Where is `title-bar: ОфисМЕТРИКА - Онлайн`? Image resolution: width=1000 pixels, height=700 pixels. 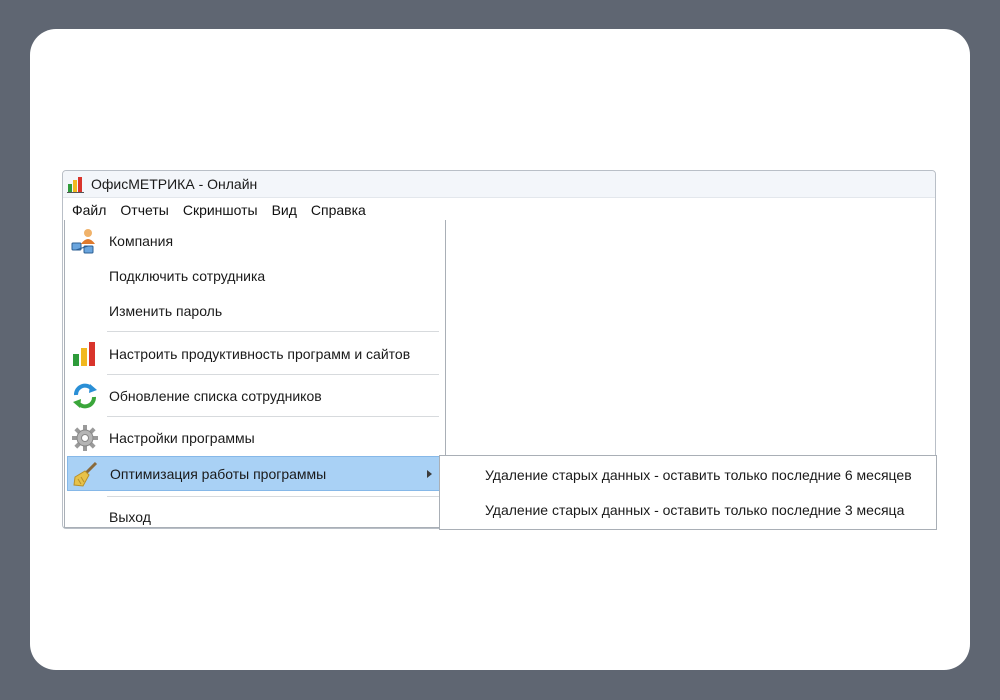 title-bar: ОфисМЕТРИКА - Онлайн is located at coordinates (499, 184).